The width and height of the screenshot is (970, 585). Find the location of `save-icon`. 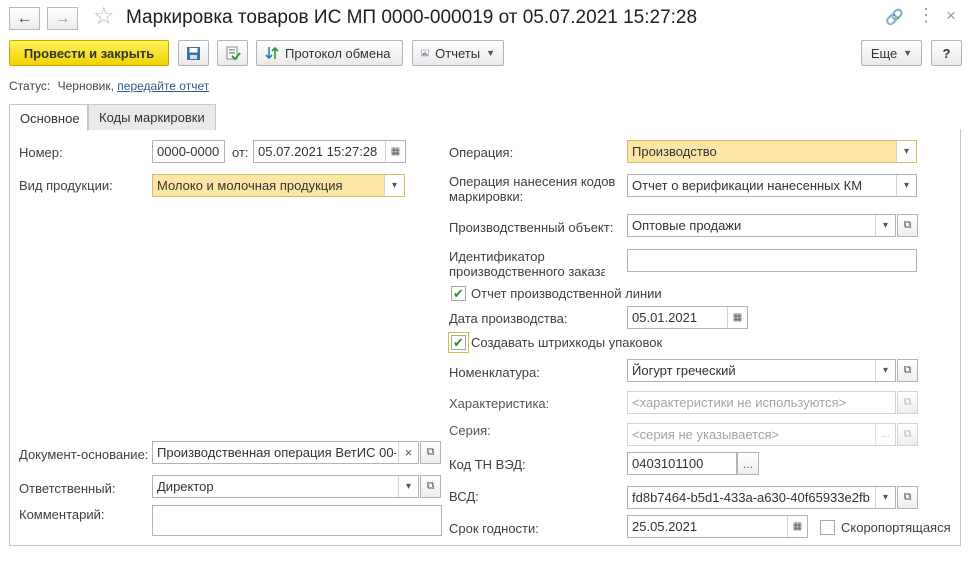

save-icon is located at coordinates (193, 53).